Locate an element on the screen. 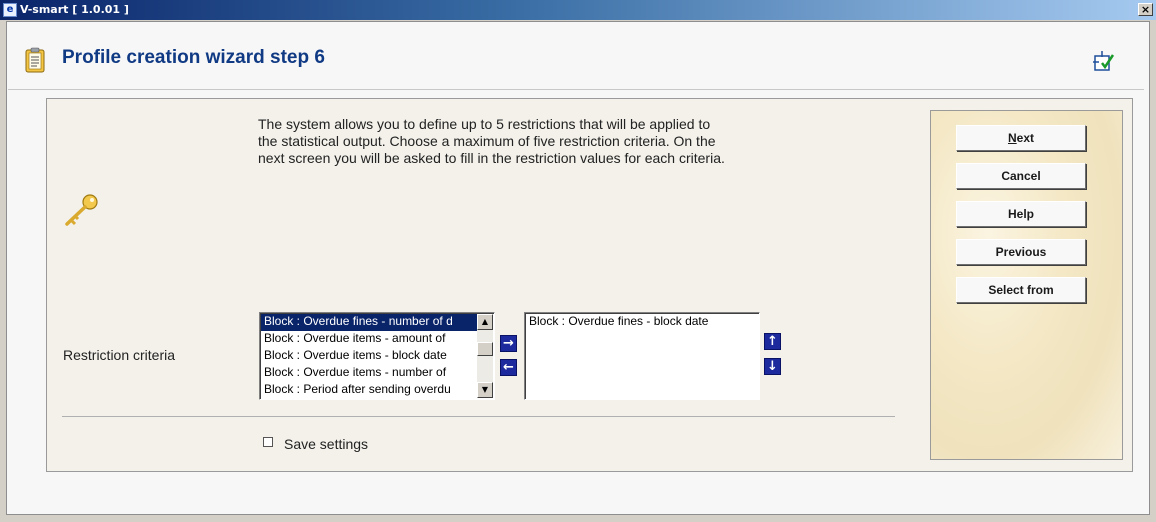  move-up-button: ↑ is located at coordinates (772, 341).